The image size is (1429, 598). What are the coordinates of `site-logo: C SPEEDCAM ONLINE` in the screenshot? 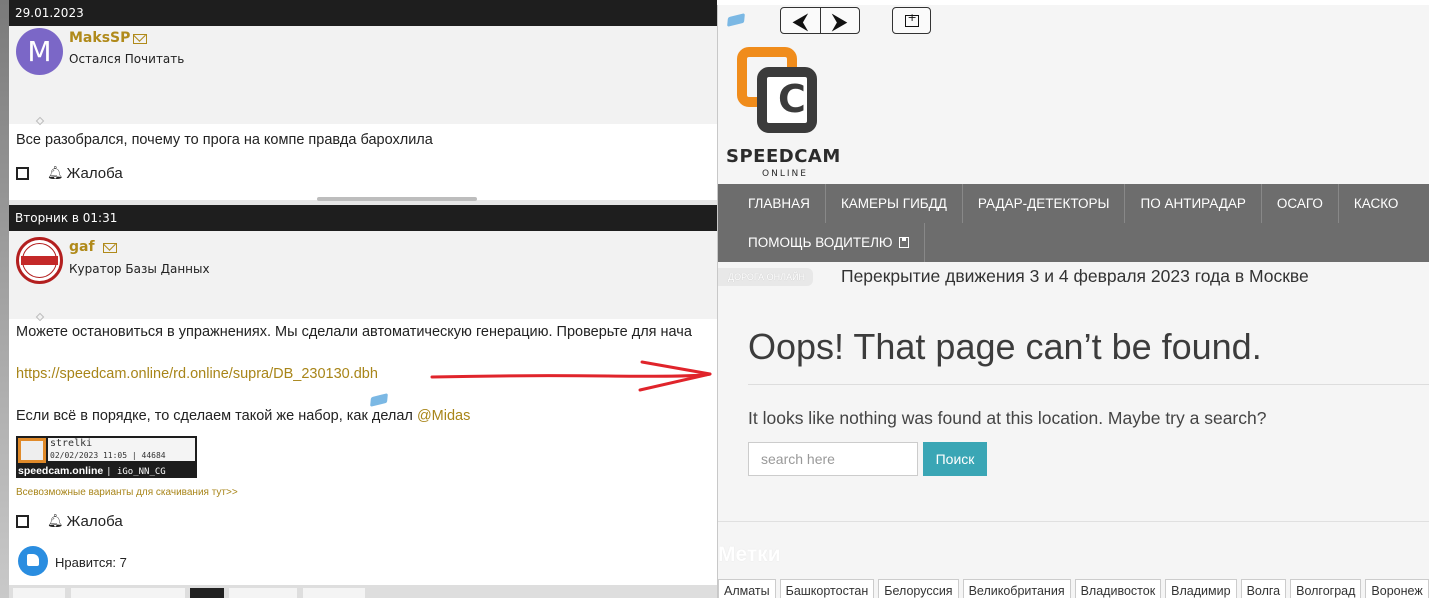 It's located at (783, 112).